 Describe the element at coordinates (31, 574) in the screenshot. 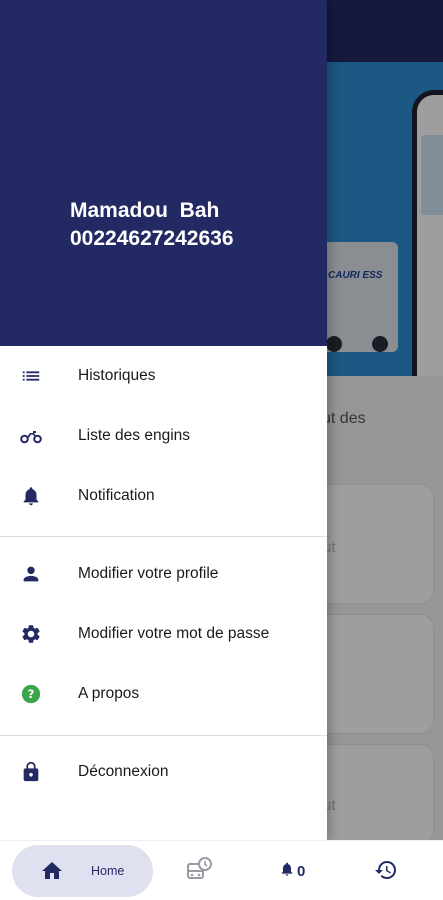

I see `person-icon` at that location.